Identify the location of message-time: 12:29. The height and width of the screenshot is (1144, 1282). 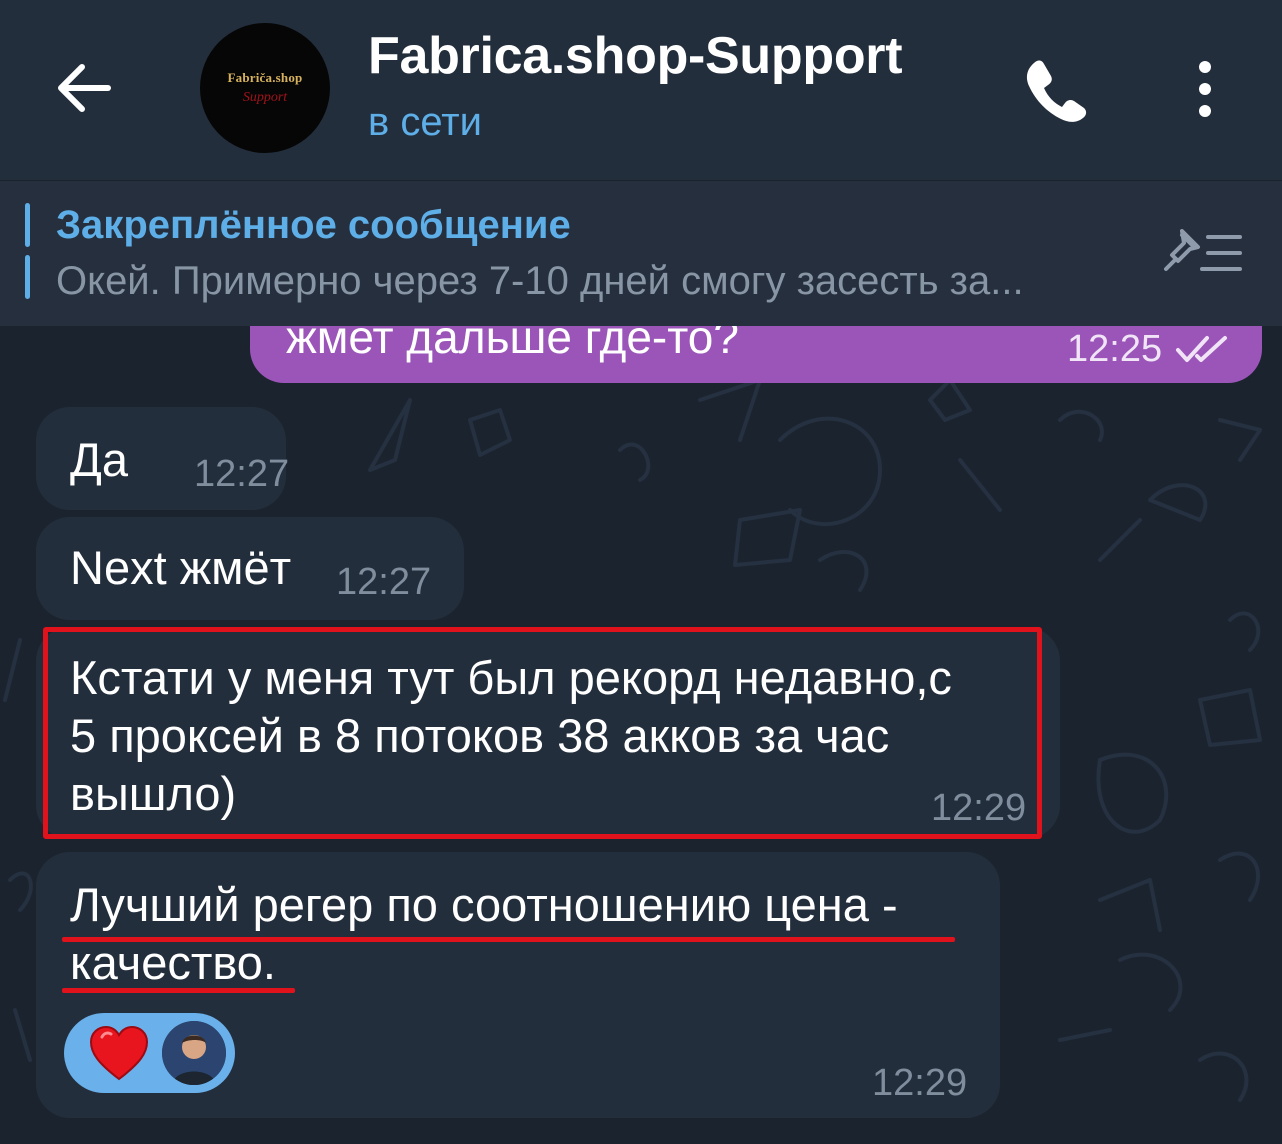
(920, 1083).